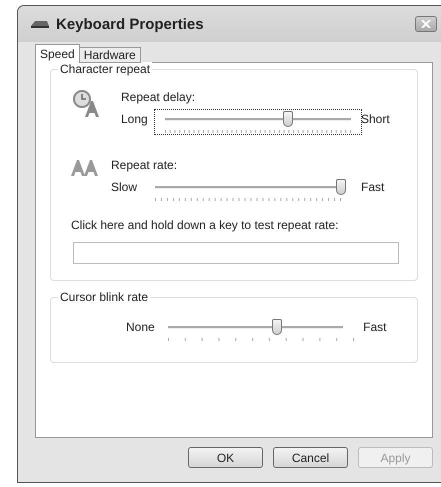 The height and width of the screenshot is (487, 441). I want to click on tab: Speed, so click(57, 53).